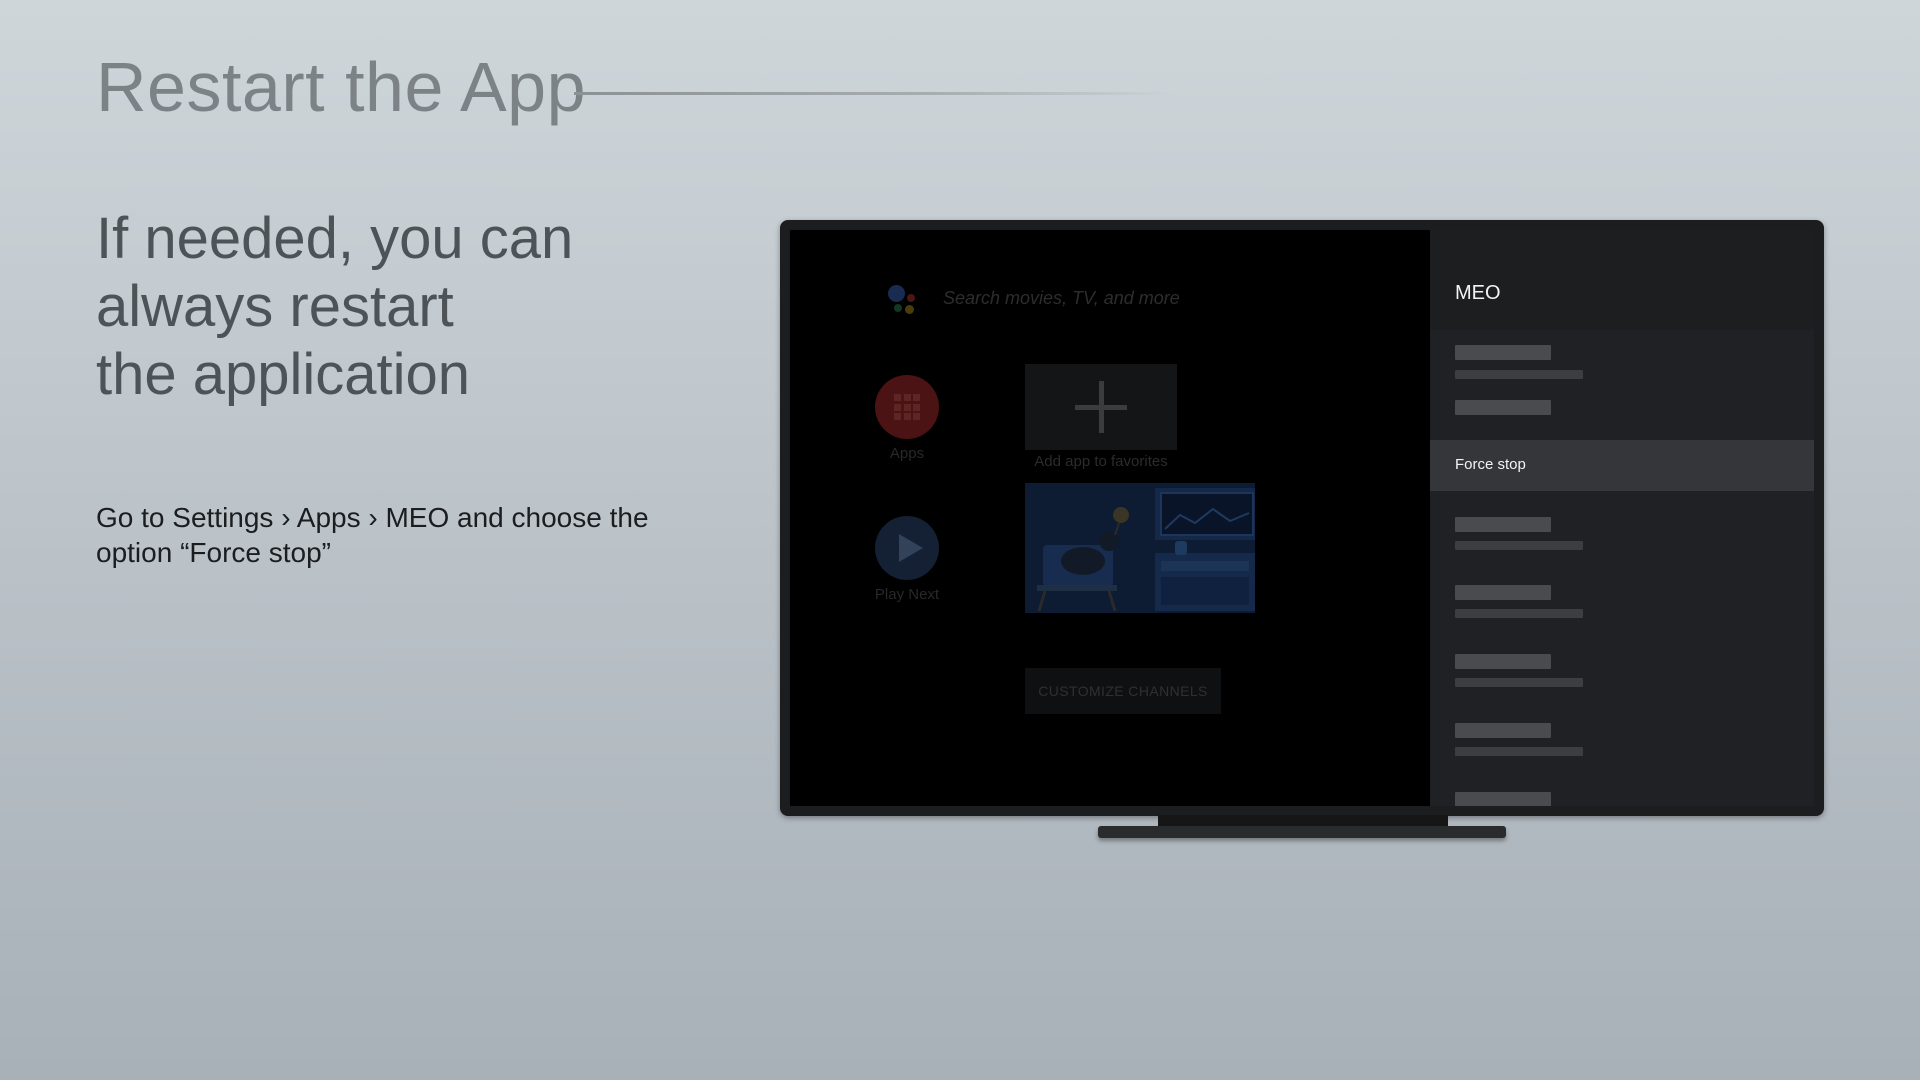 This screenshot has height=1080, width=1920. What do you see at coordinates (911, 548) in the screenshot?
I see `play-icon` at bounding box center [911, 548].